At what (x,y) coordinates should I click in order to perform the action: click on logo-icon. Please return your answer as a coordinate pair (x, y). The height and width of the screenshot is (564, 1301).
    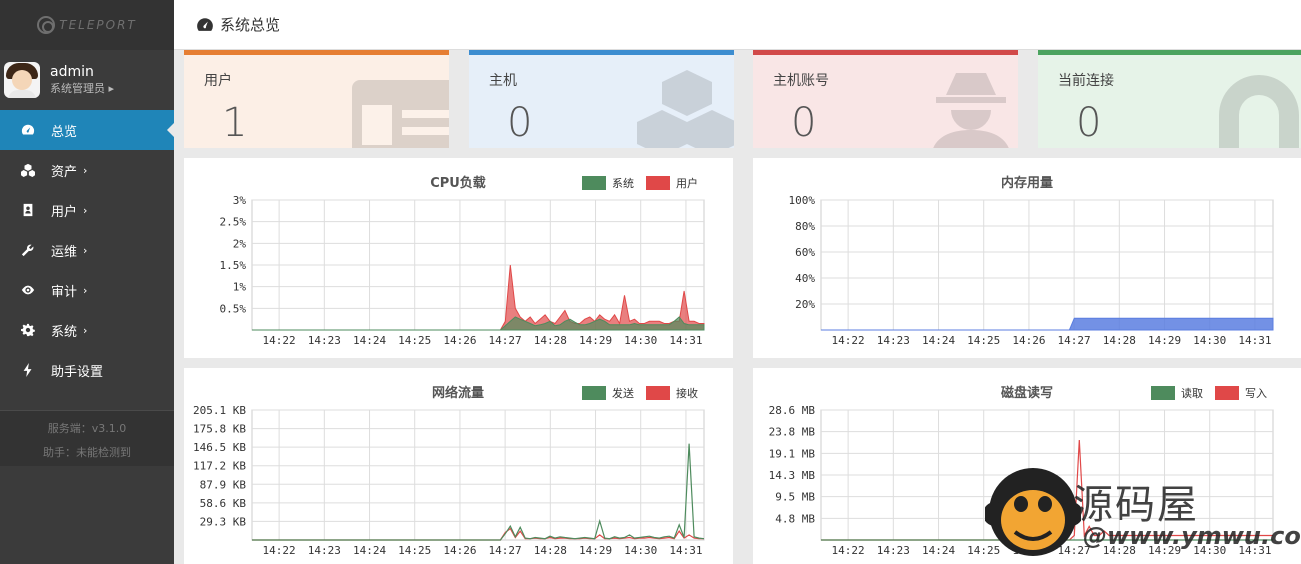
    Looking at the image, I should click on (46, 25).